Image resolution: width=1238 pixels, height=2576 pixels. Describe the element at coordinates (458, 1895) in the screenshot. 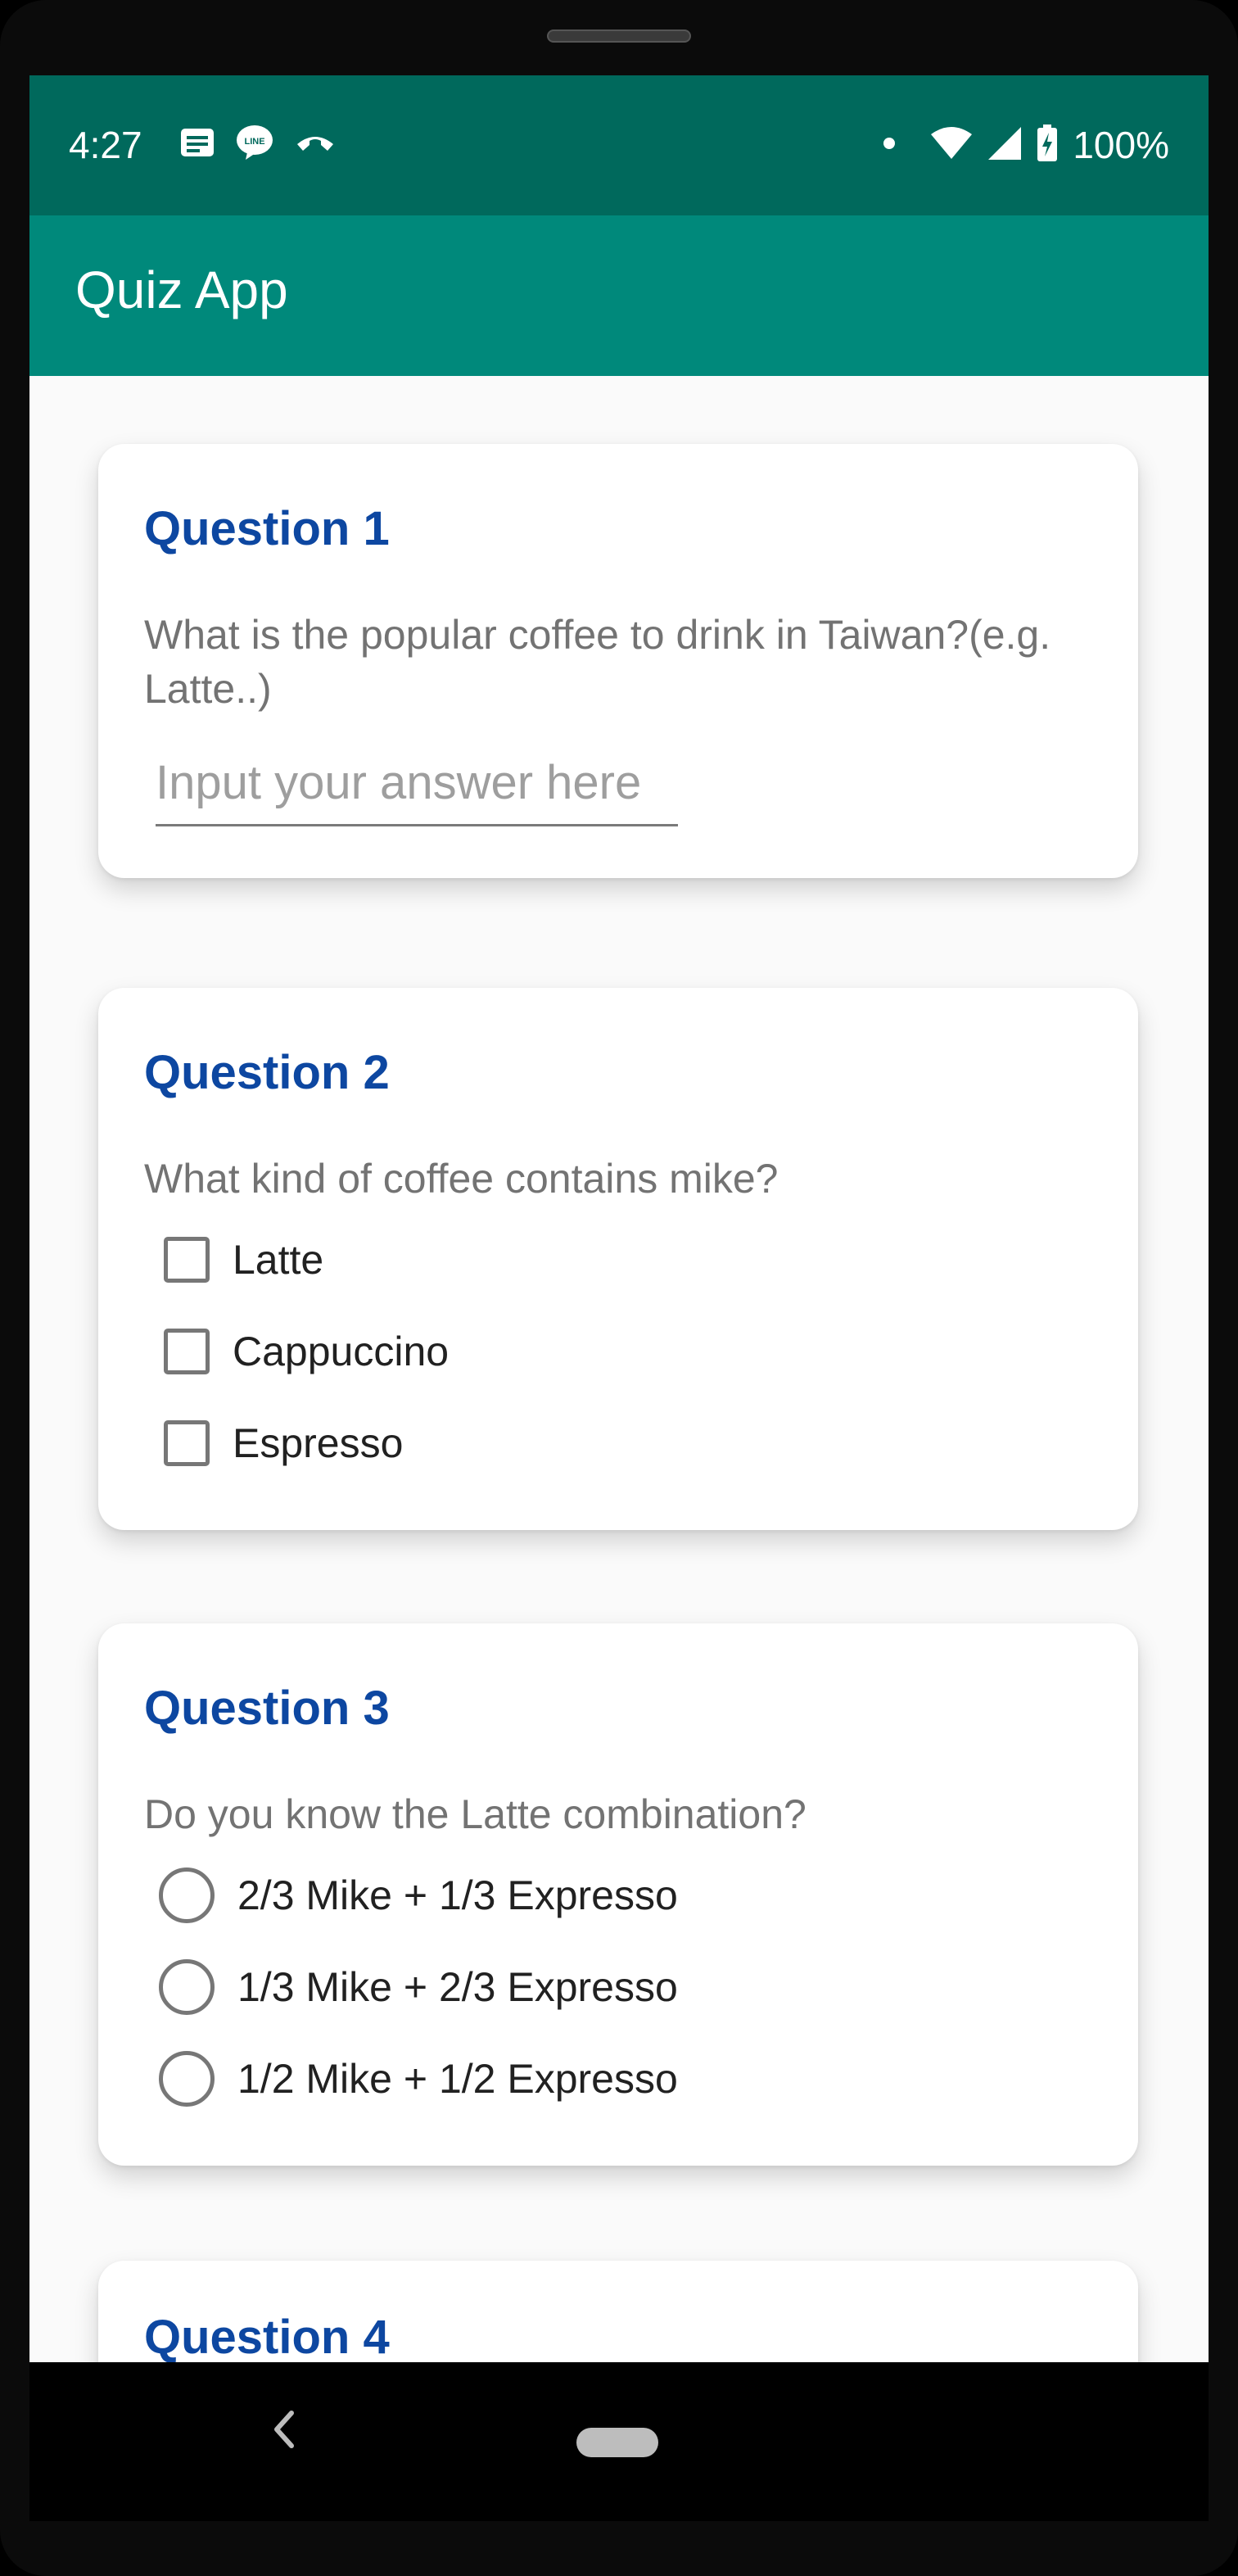

I see `option-label: 2/3 Mike + 1/3 Expresso` at that location.